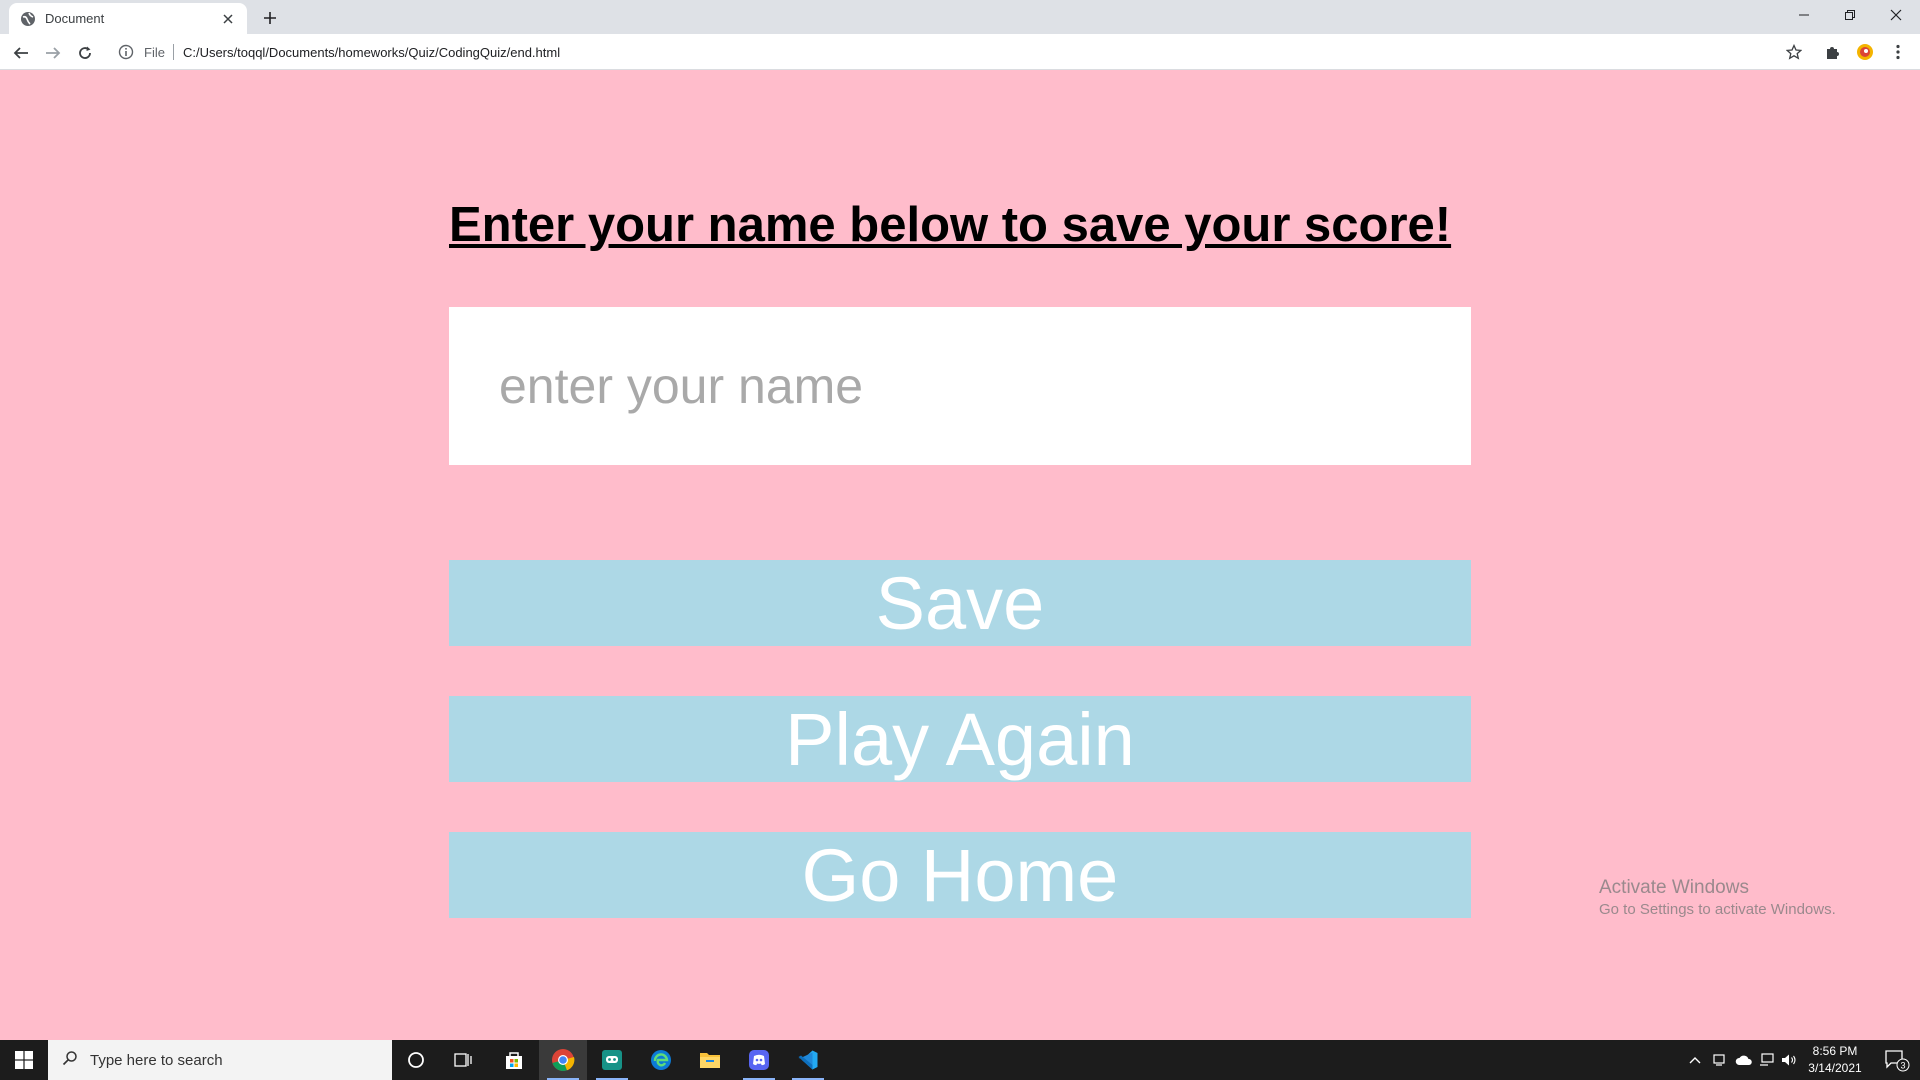 This screenshot has width=1920, height=1080. I want to click on browser-tab: Document, so click(128, 18).